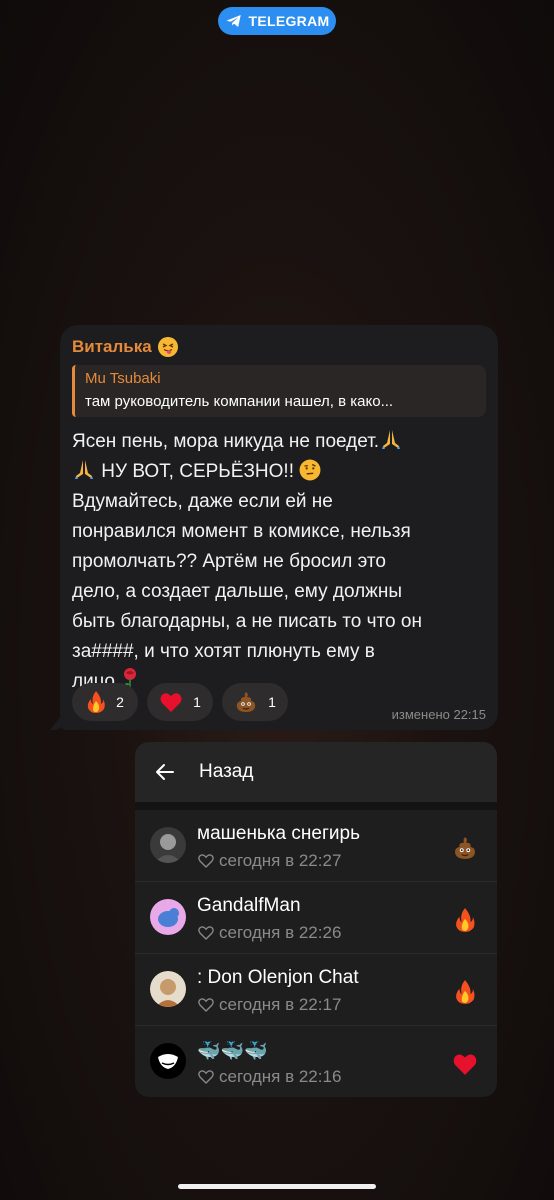 The height and width of the screenshot is (1200, 554). What do you see at coordinates (316, 772) in the screenshot?
I see `panel-header: Назад` at bounding box center [316, 772].